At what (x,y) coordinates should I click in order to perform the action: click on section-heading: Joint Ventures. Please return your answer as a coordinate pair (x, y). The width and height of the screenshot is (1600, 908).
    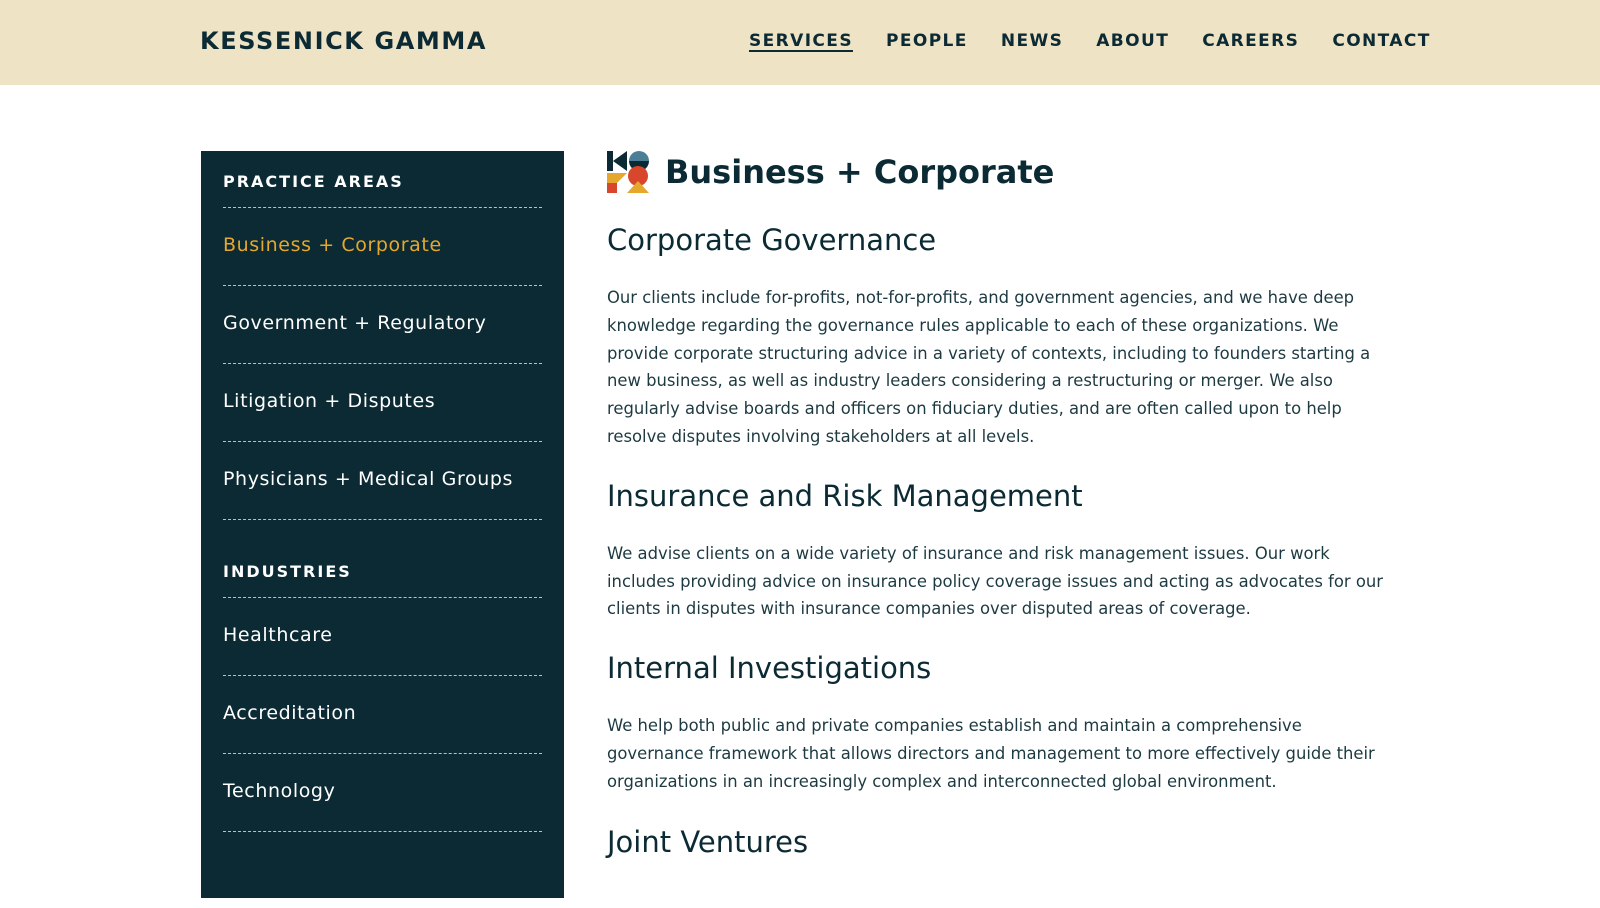
    Looking at the image, I should click on (708, 841).